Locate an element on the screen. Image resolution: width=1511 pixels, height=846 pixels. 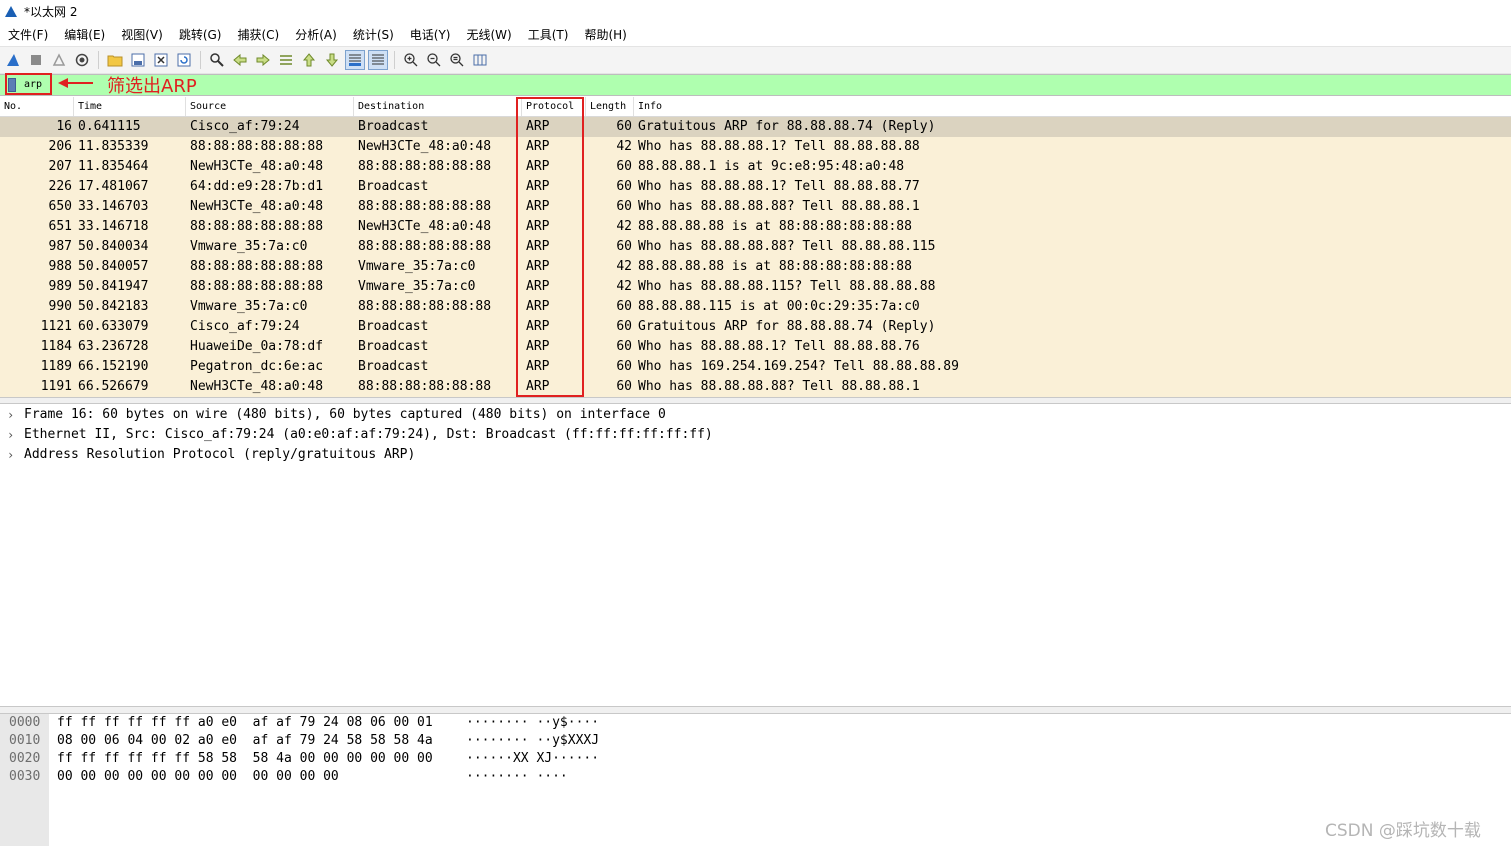
cell-info: Who has 88.88.88.88? Tell 88.88.88.115 is located at coordinates (787, 246).